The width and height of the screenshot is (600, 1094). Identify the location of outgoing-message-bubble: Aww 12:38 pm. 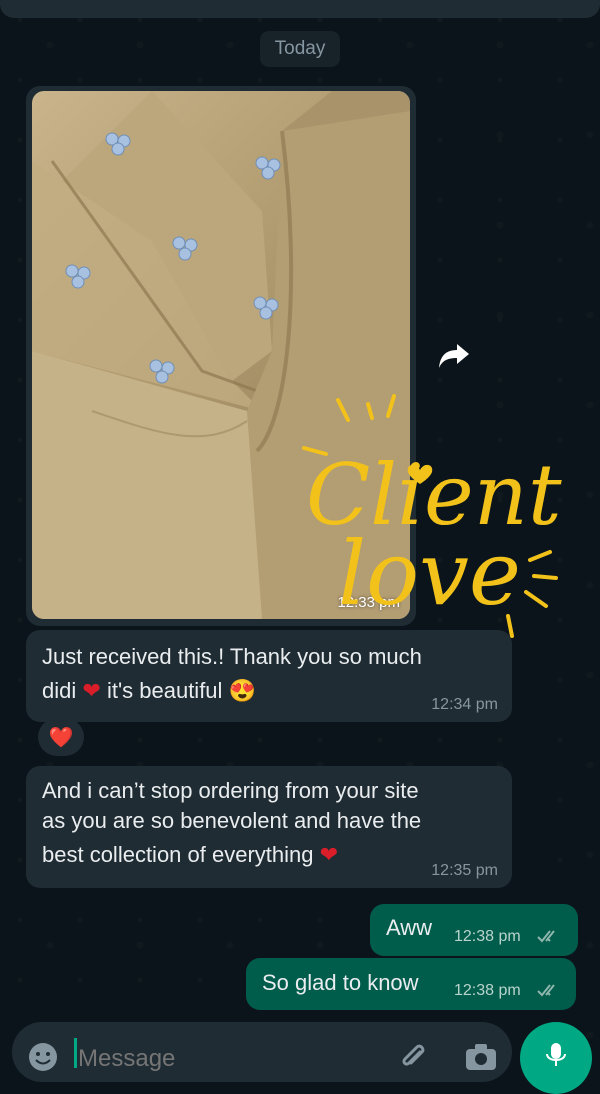
(474, 930).